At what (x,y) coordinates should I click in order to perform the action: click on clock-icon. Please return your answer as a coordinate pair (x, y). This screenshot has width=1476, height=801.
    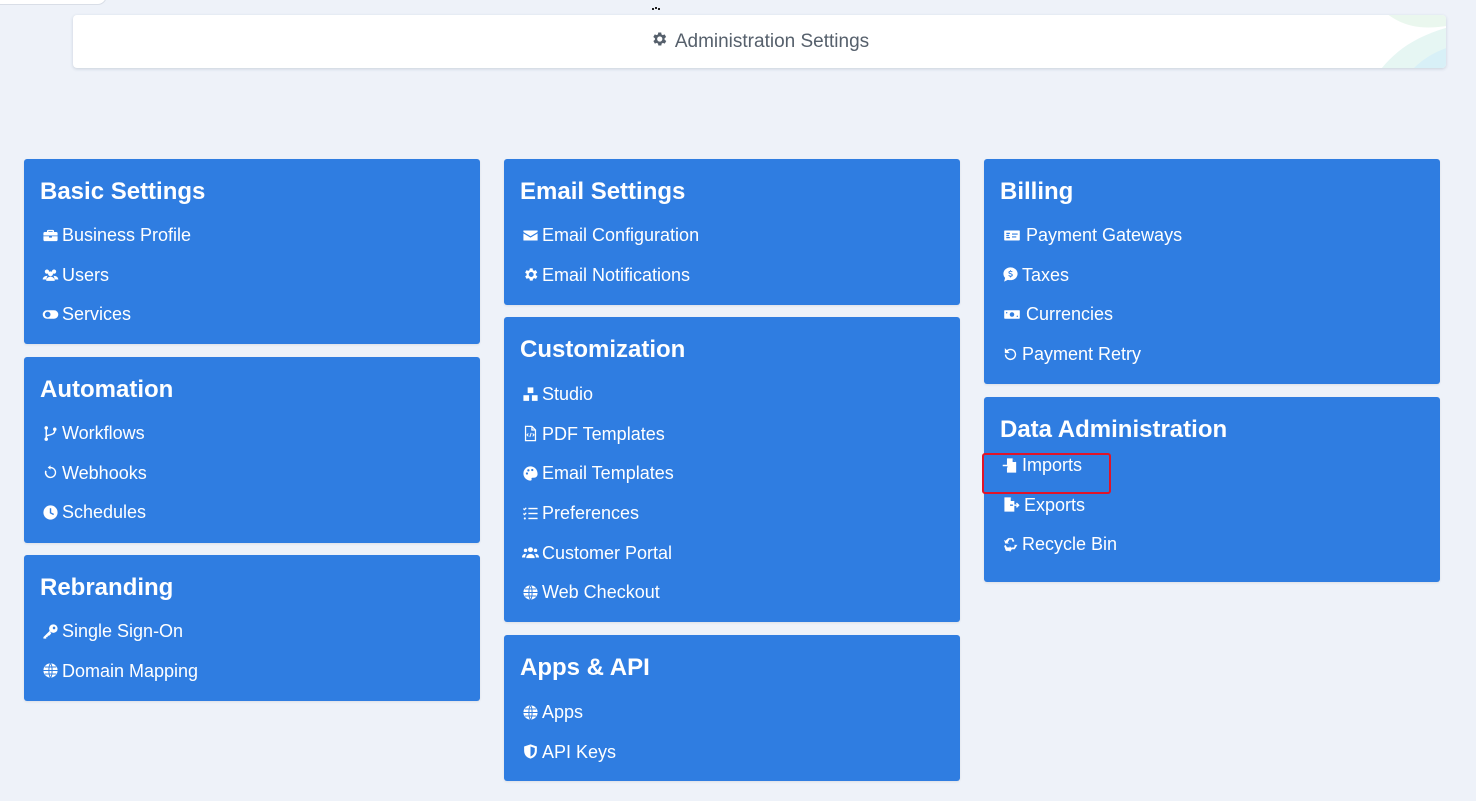
    Looking at the image, I should click on (50, 512).